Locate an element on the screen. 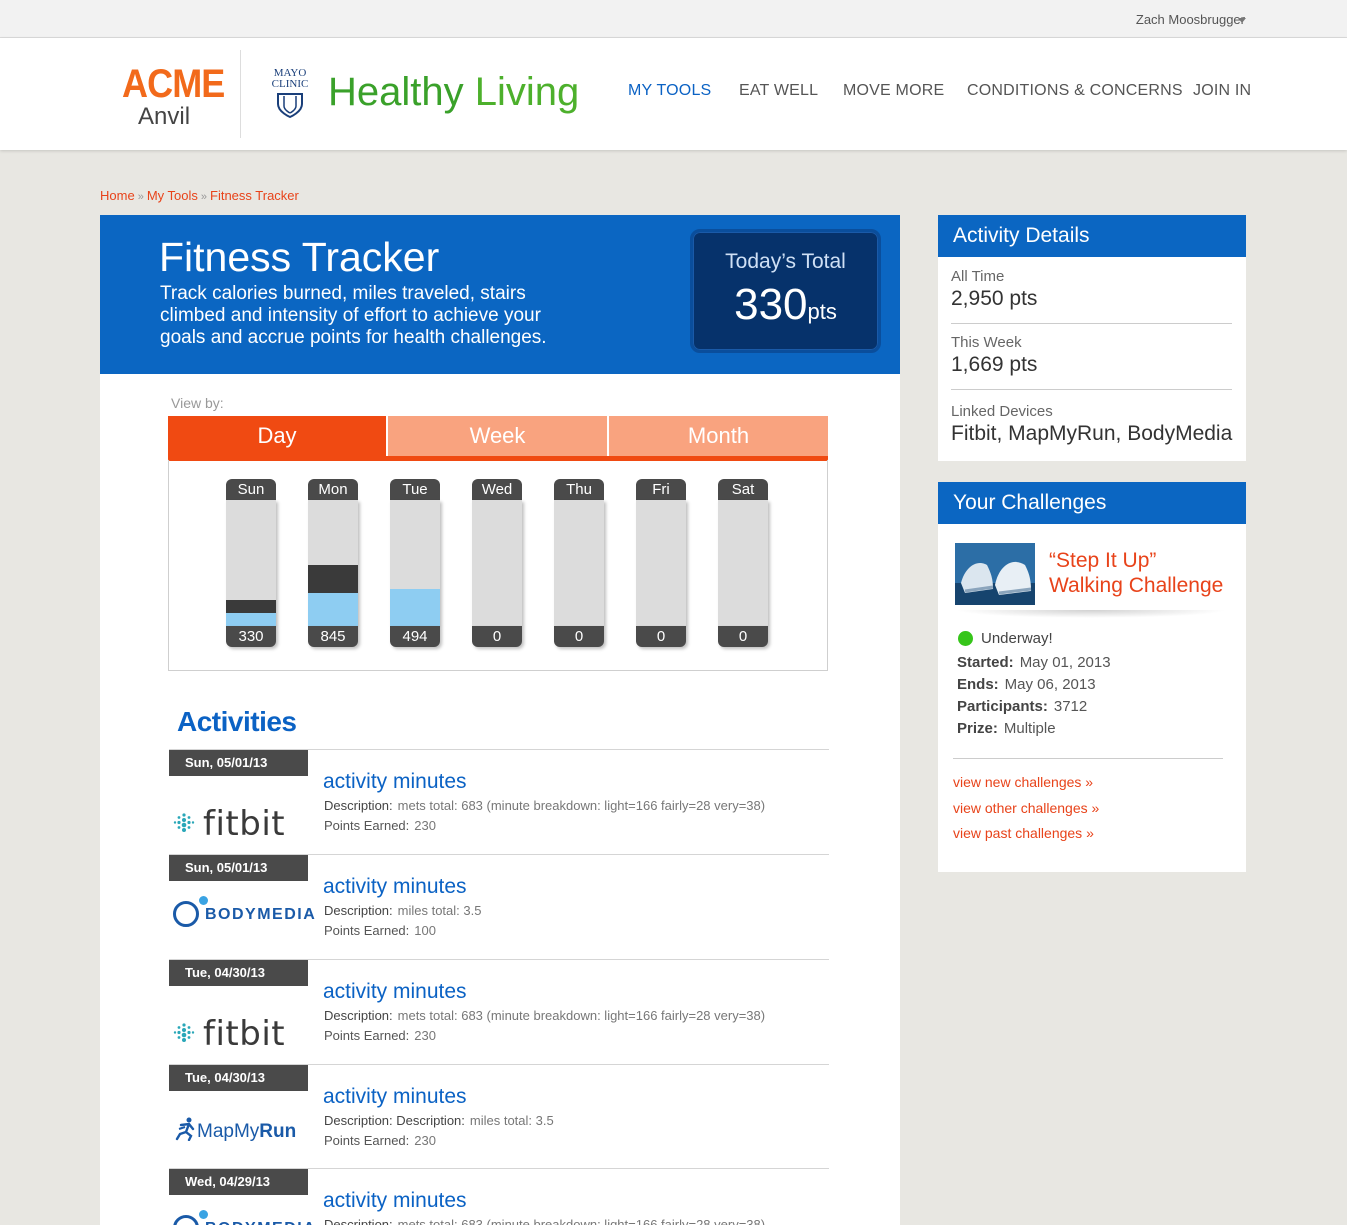 This screenshot has height=1225, width=1347. sneakers-image is located at coordinates (995, 574).